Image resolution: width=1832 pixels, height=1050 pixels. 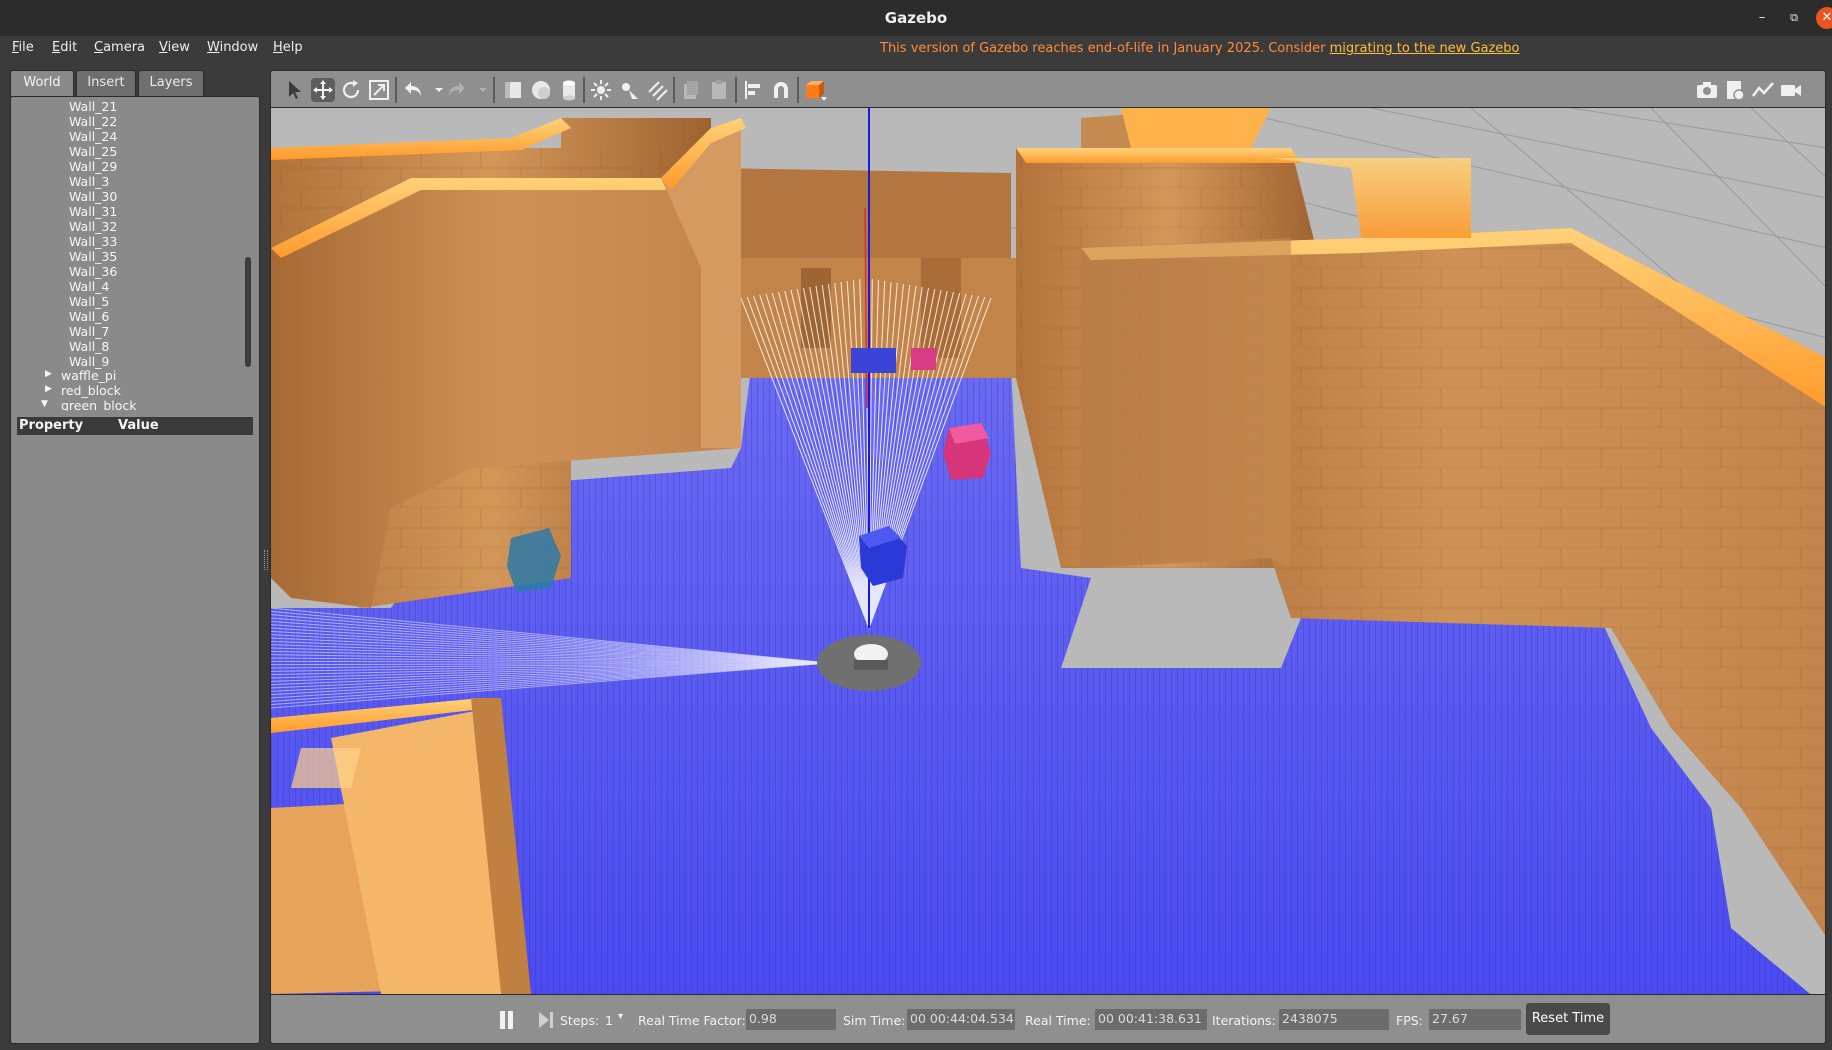 I want to click on steps-label: Steps:, so click(x=580, y=1020).